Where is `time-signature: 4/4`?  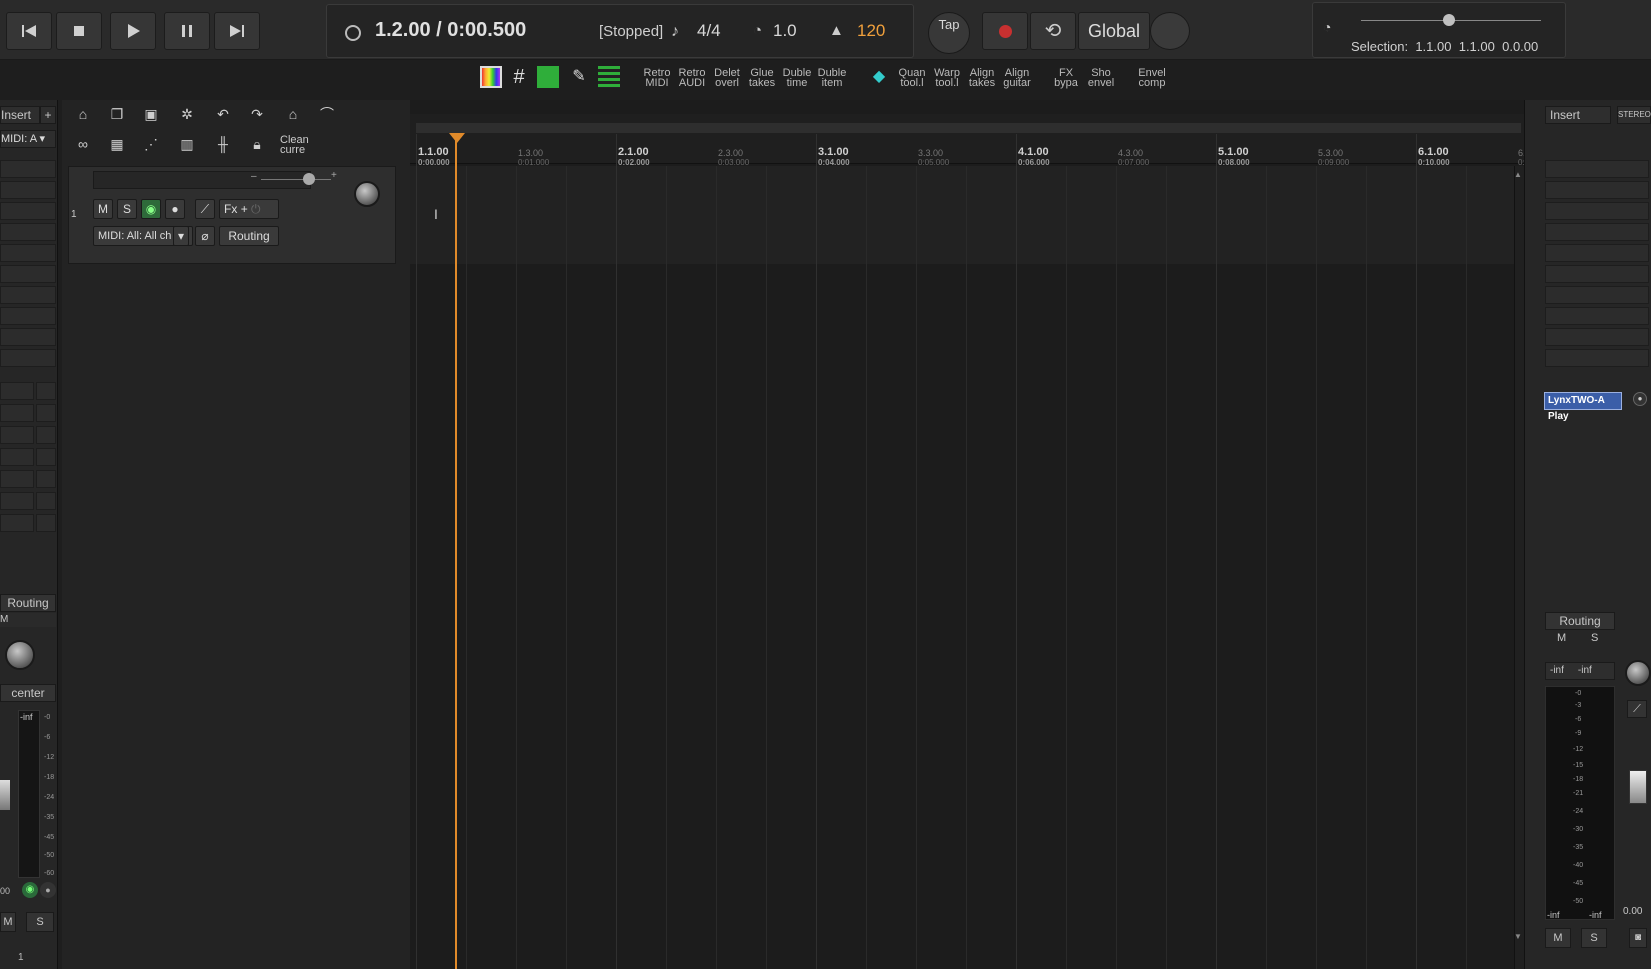
time-signature: 4/4 is located at coordinates (709, 31).